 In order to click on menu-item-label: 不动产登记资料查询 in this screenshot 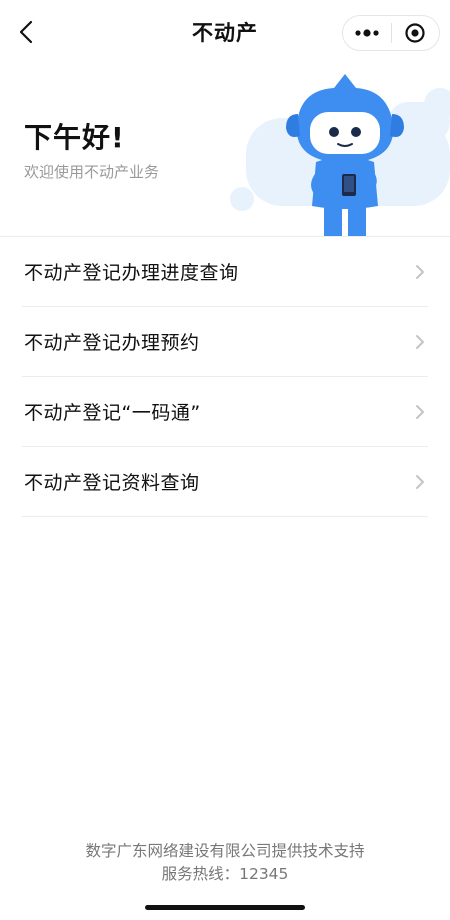, I will do `click(112, 483)`.